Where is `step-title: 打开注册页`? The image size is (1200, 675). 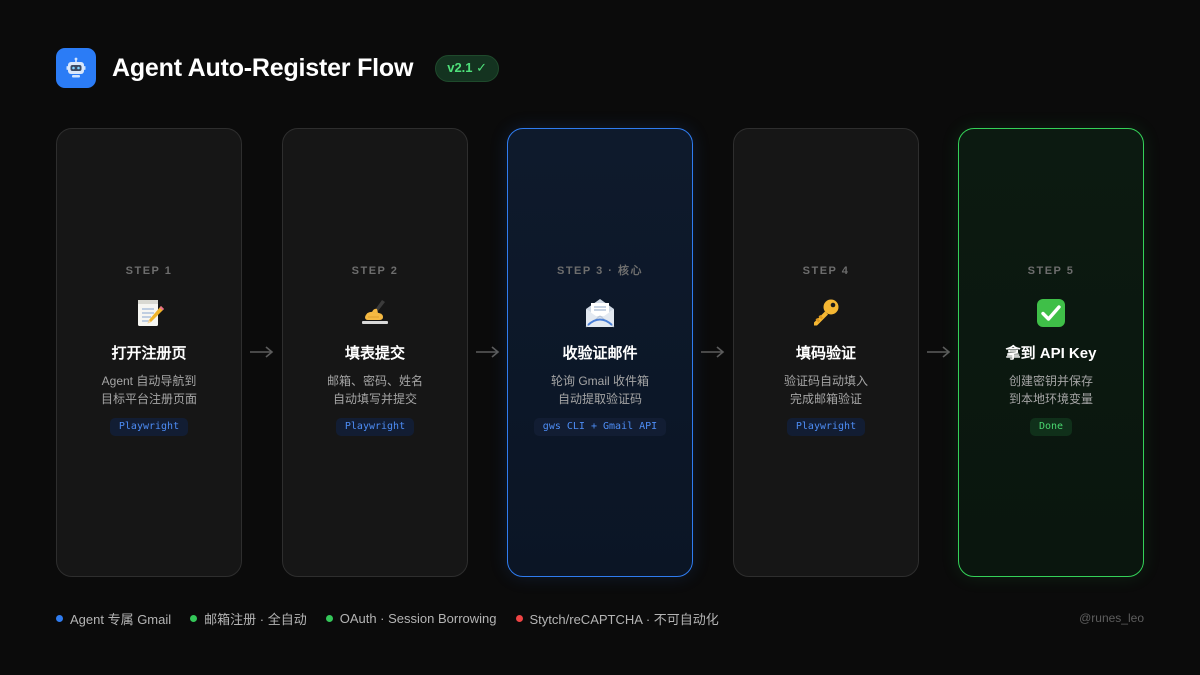
step-title: 打开注册页 is located at coordinates (149, 353).